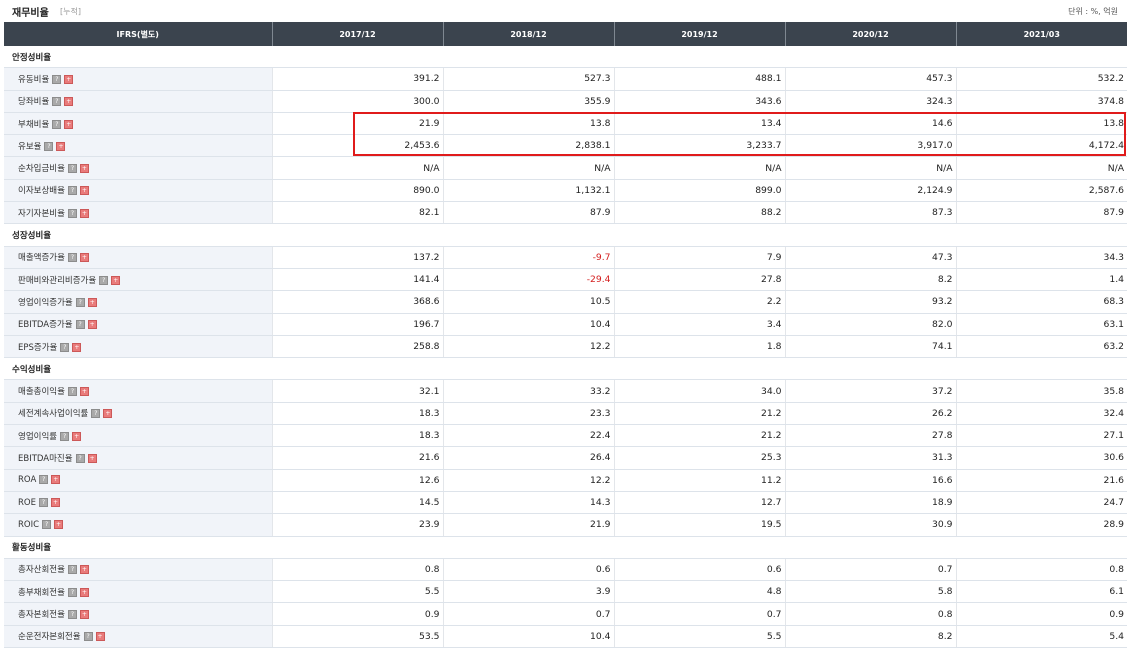  I want to click on value-cell: 10.4, so click(528, 324).